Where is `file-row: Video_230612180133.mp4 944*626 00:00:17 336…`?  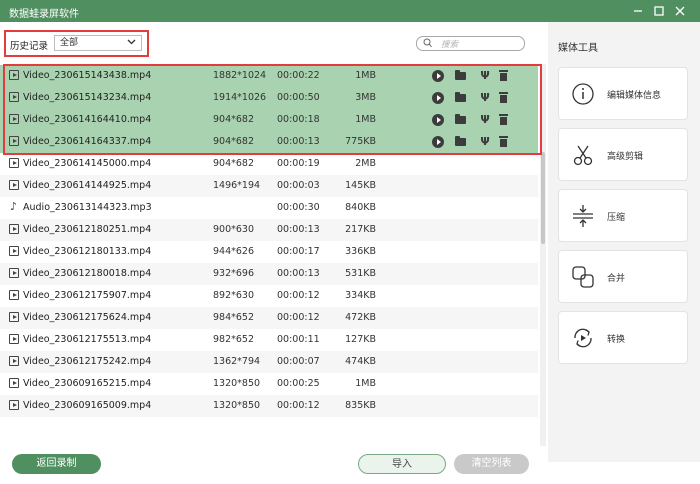 file-row: Video_230612180133.mp4 944*626 00:00:17 336… is located at coordinates (269, 252).